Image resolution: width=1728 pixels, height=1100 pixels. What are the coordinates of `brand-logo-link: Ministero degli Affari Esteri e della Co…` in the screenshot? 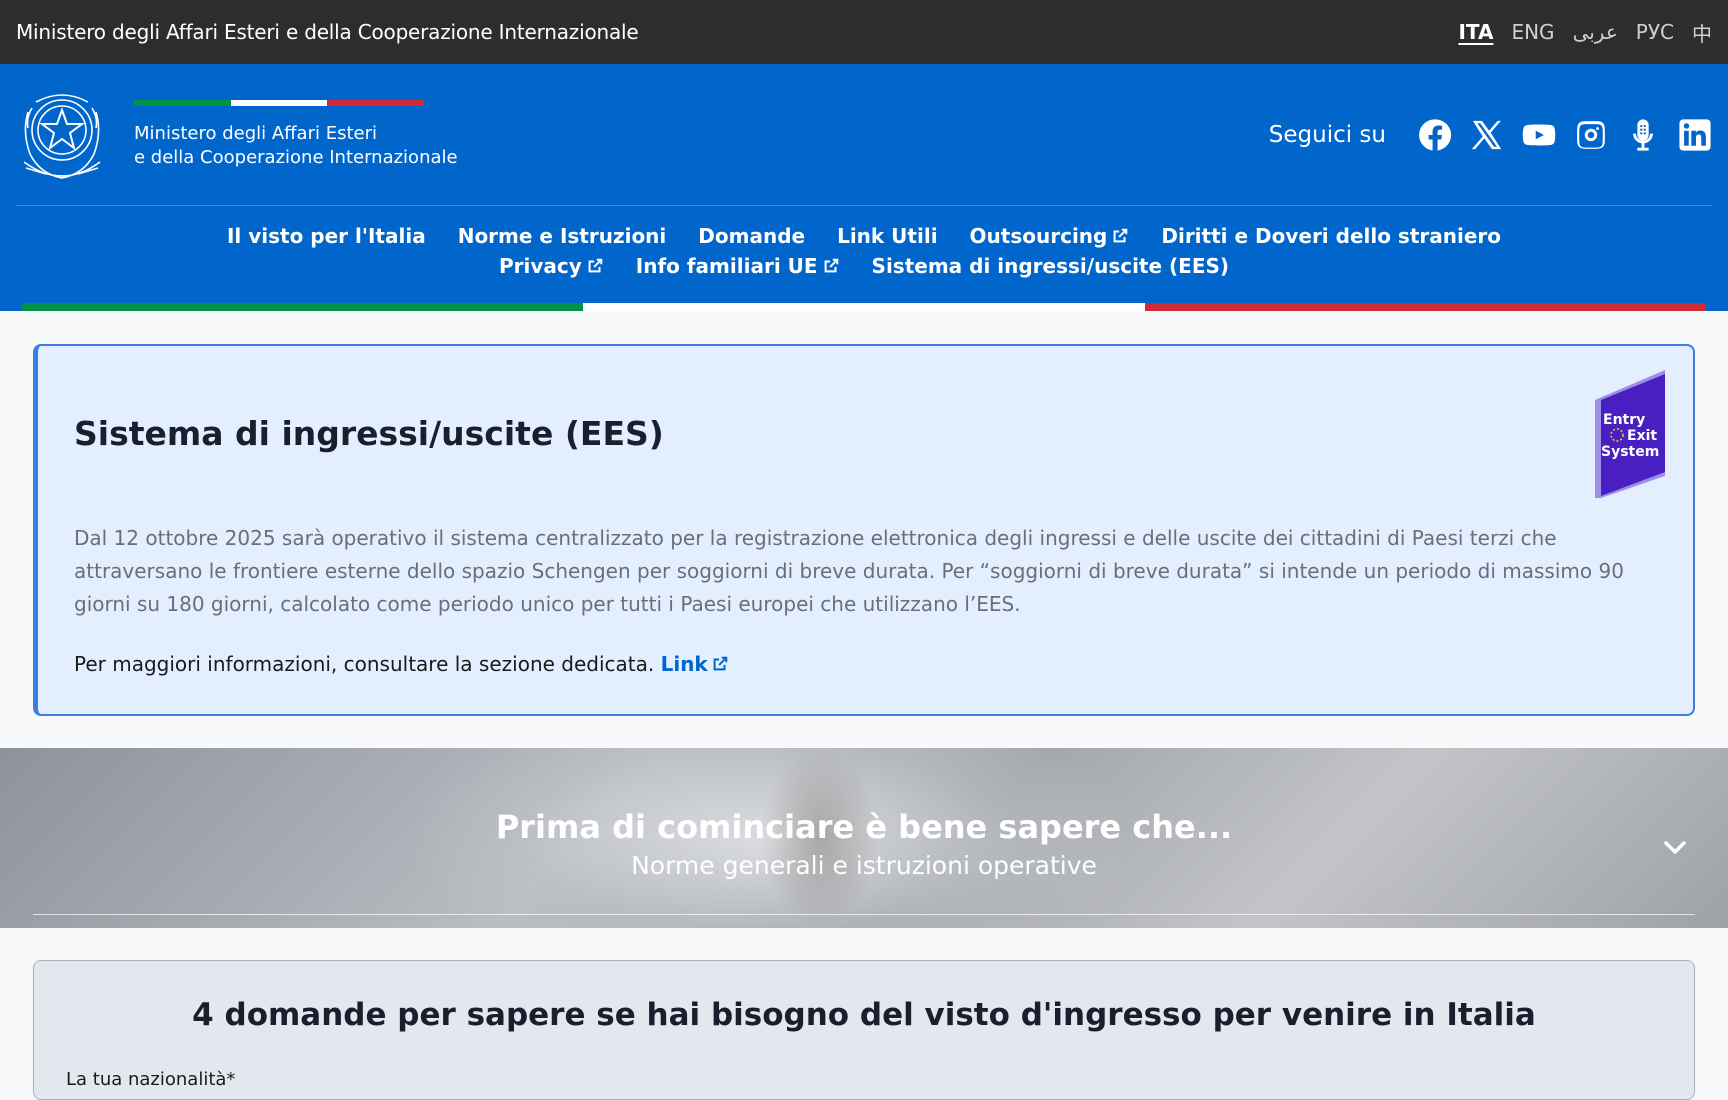 It's located at (237, 135).